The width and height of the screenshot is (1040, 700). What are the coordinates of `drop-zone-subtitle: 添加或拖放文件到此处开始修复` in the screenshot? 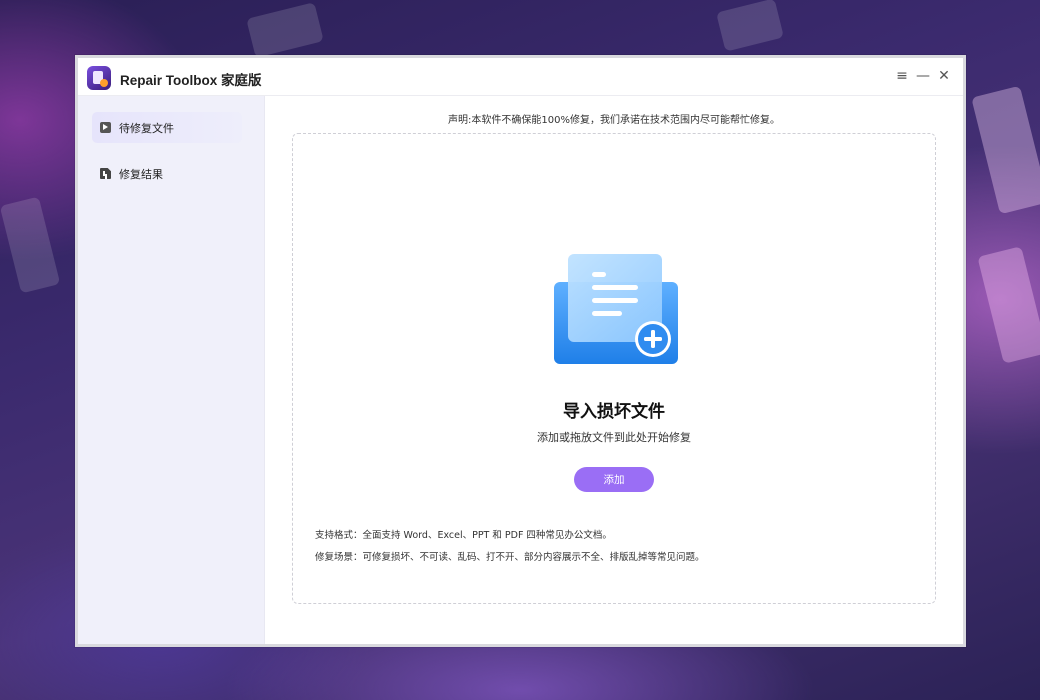 It's located at (614, 437).